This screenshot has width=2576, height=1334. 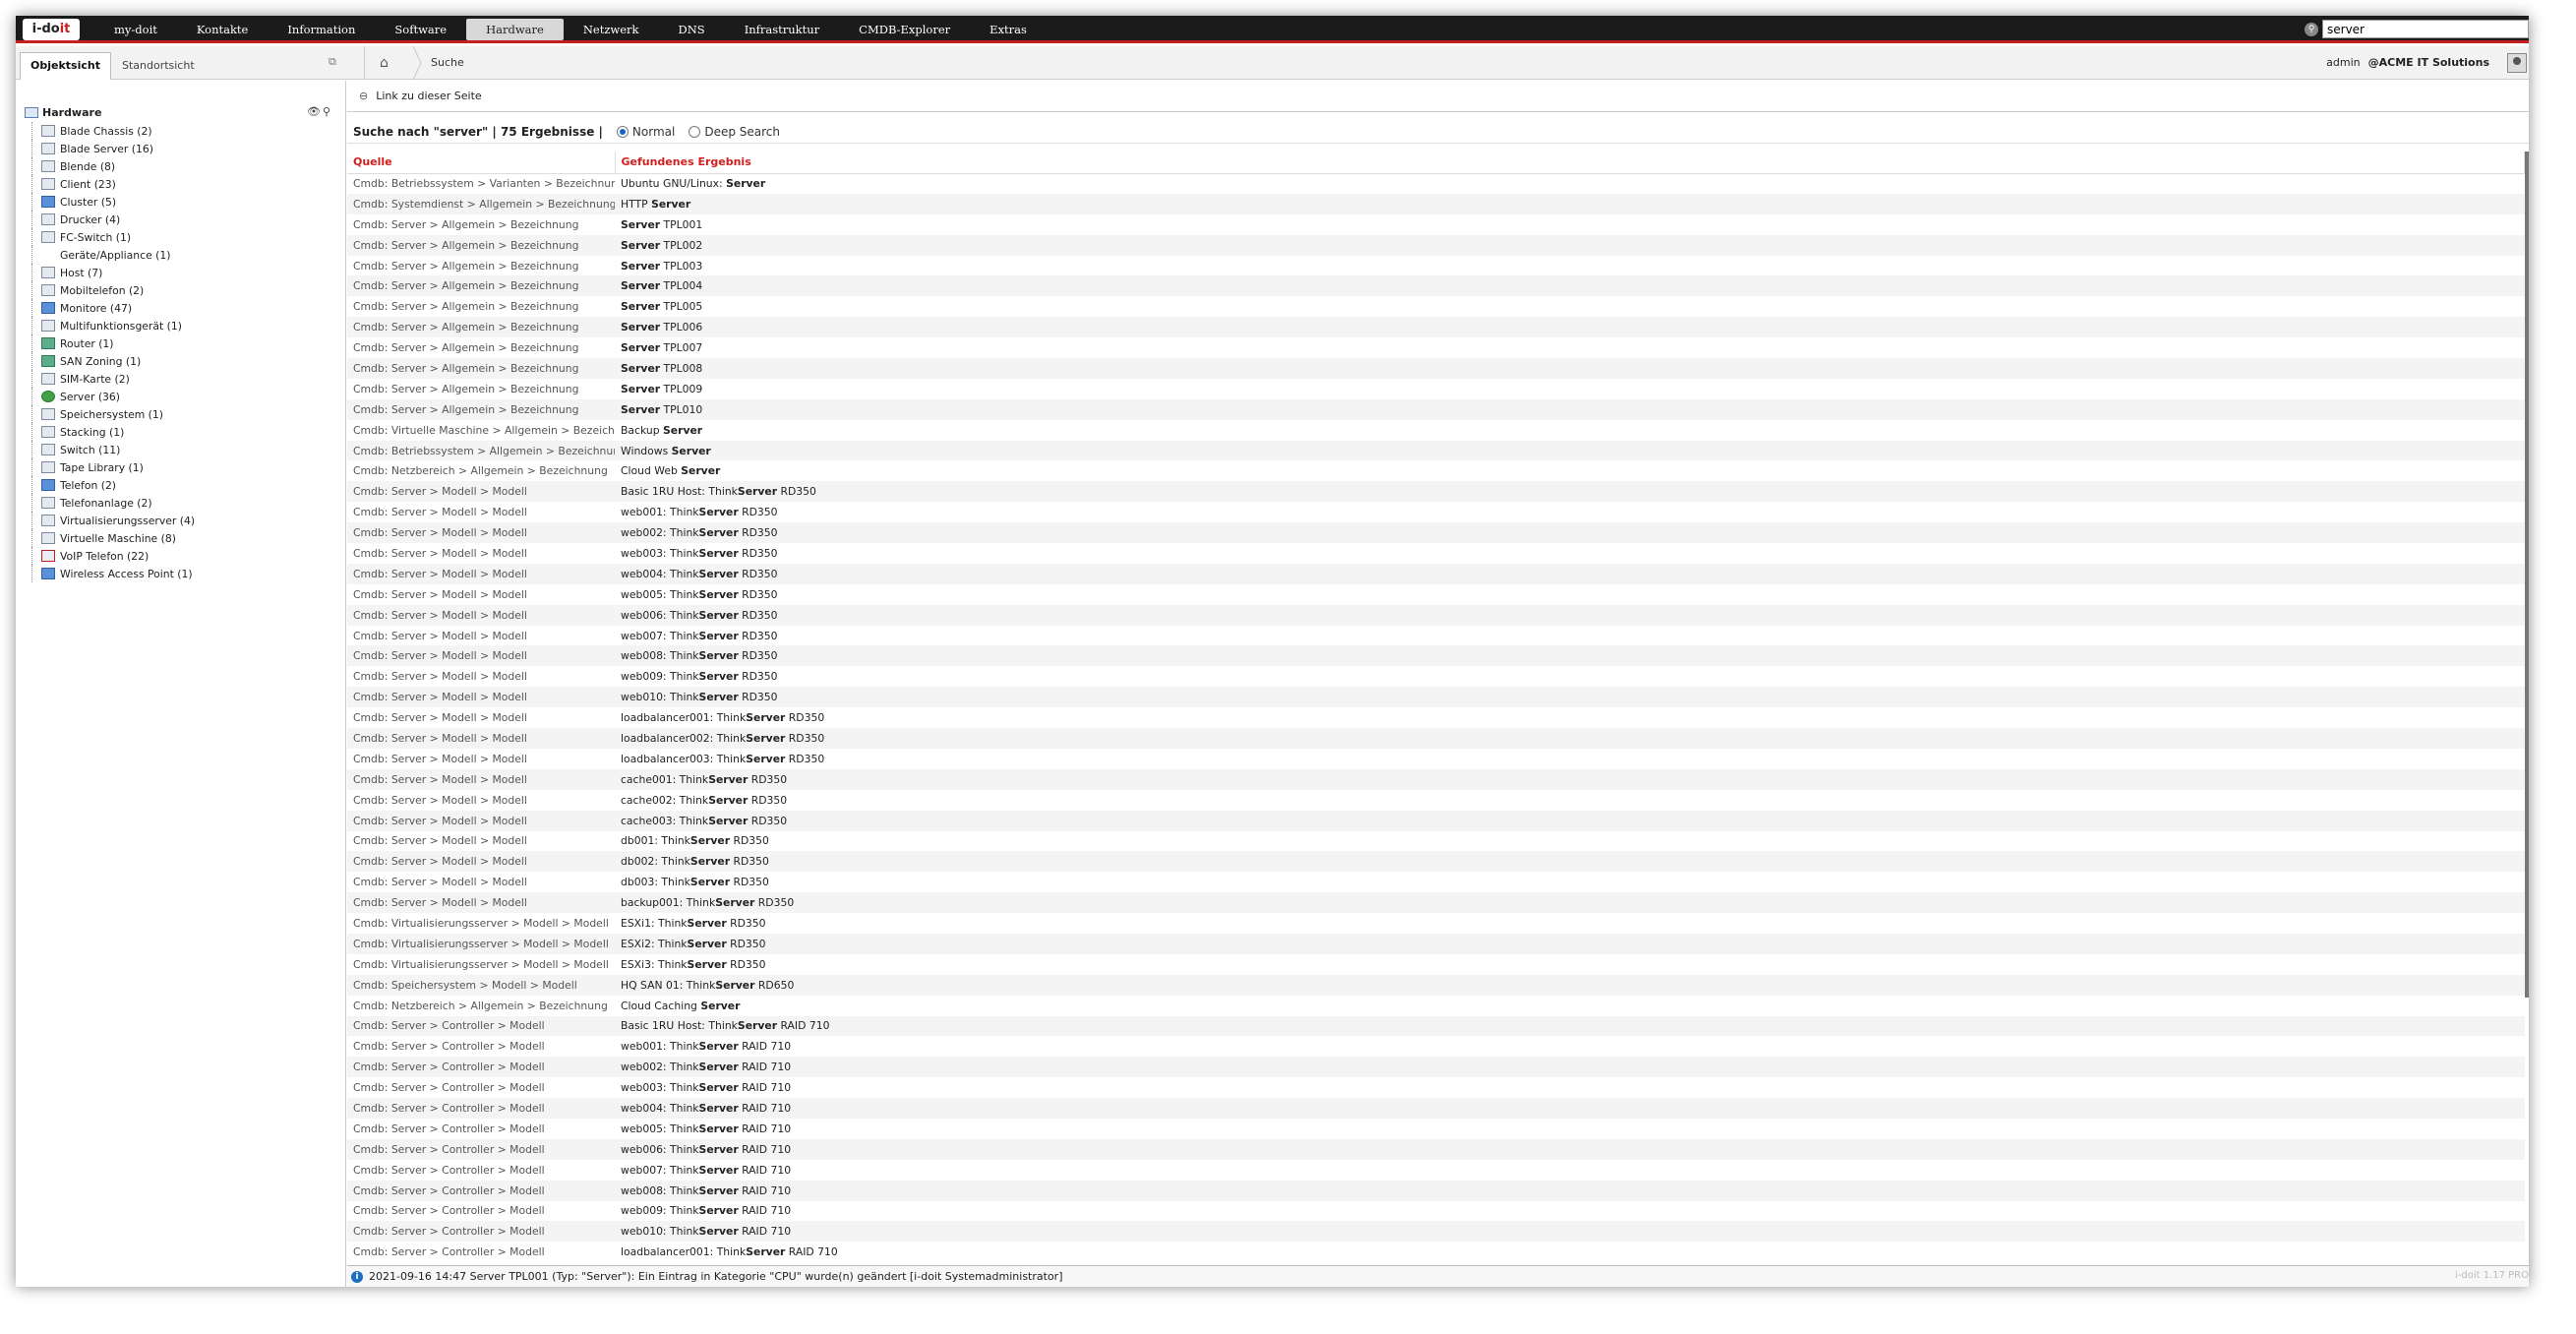 What do you see at coordinates (1570, 1171) in the screenshot?
I see `cell-result: web007: ThinkServer RAID 710` at bounding box center [1570, 1171].